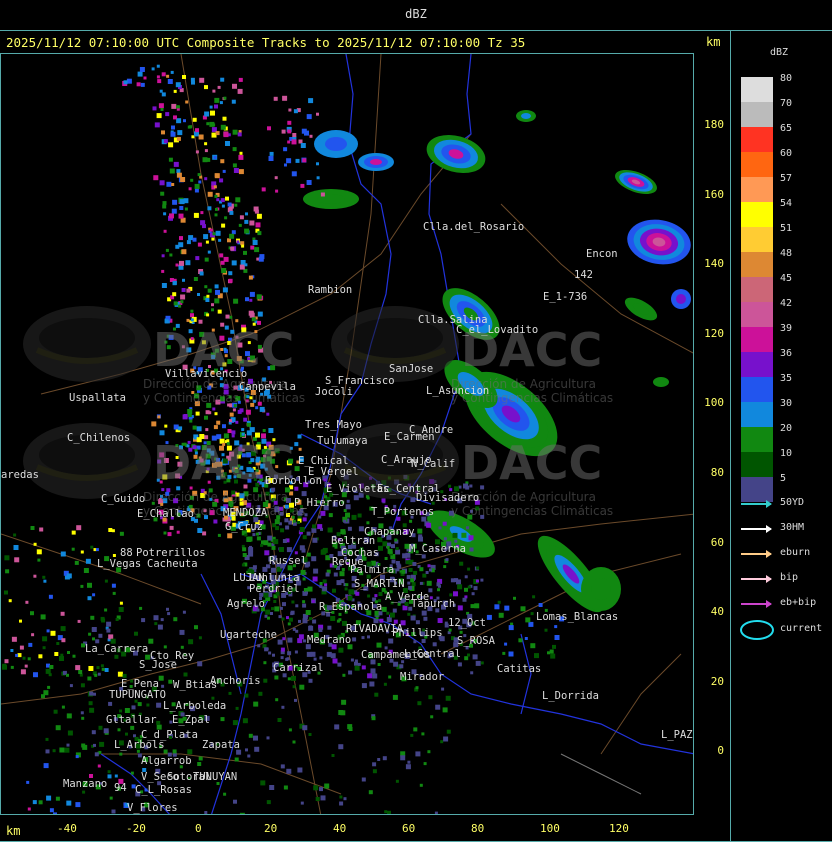  Describe the element at coordinates (402, 512) in the screenshot. I see `place-name: T_Portenos` at that location.